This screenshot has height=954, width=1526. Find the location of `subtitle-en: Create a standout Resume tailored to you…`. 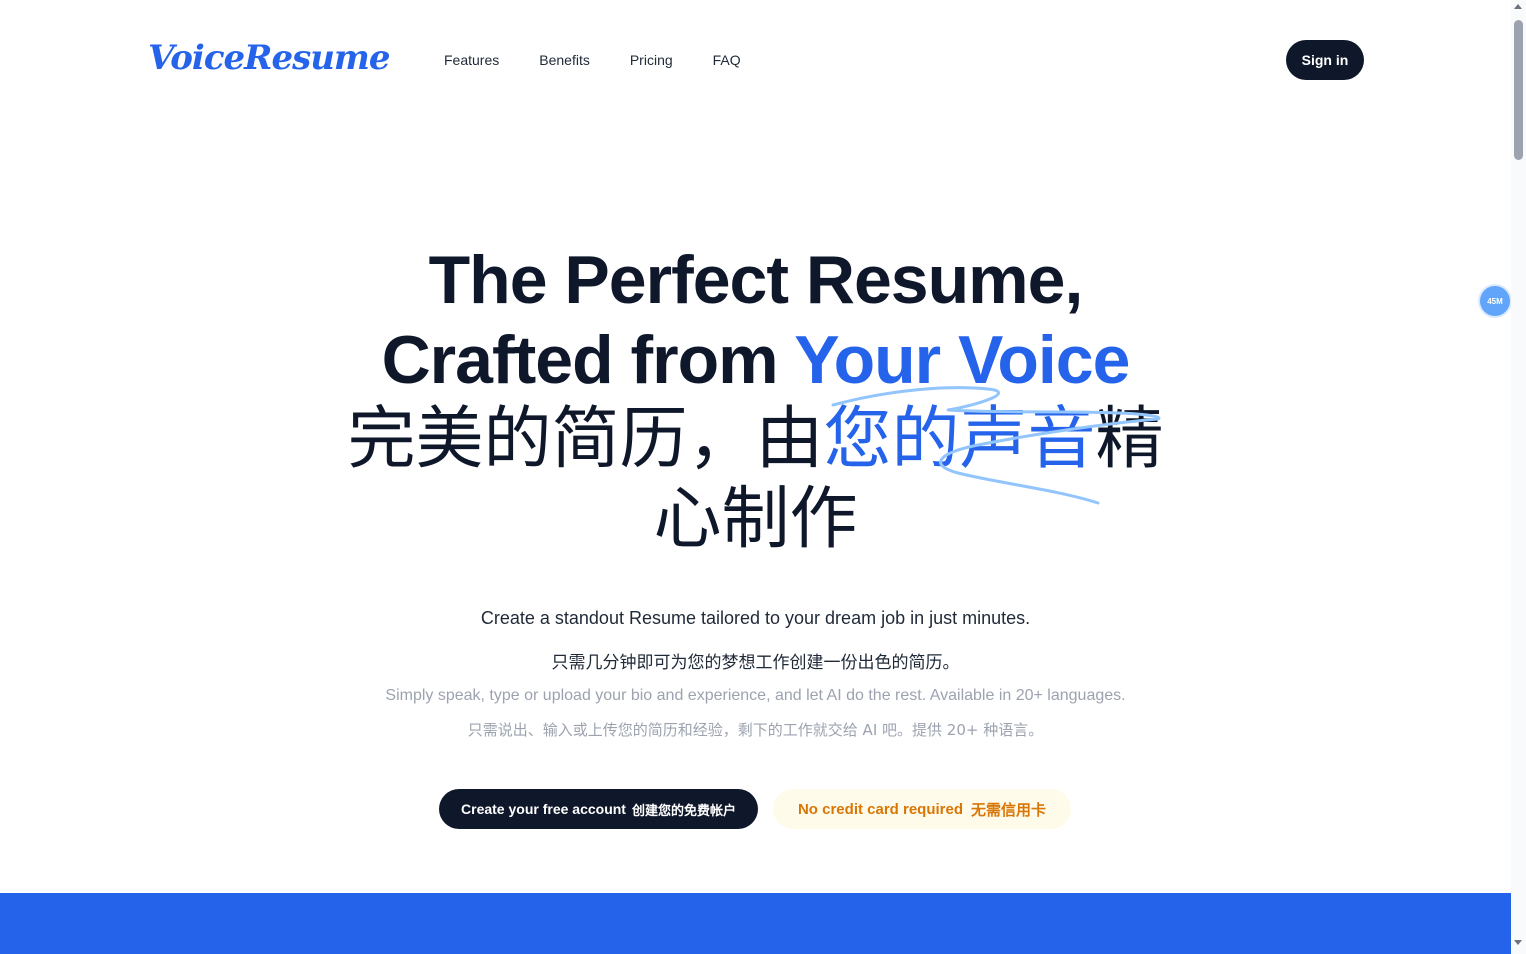

subtitle-en: Create a standout Resume tailored to you… is located at coordinates (755, 618).